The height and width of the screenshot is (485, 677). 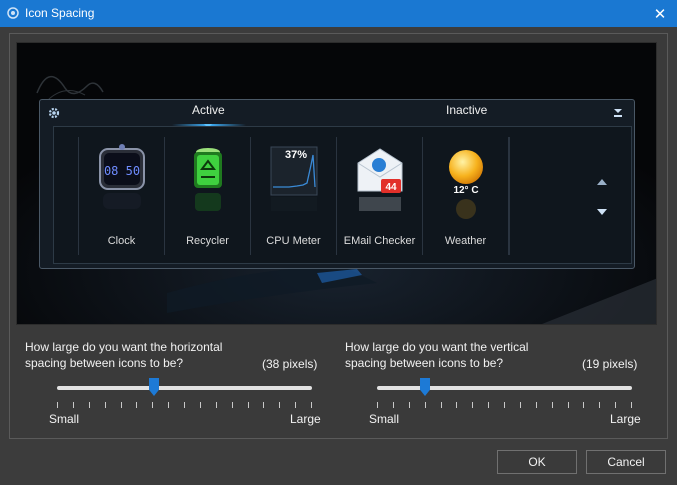 What do you see at coordinates (207, 241) in the screenshot?
I see `gadget-label-recycler: Recycler` at bounding box center [207, 241].